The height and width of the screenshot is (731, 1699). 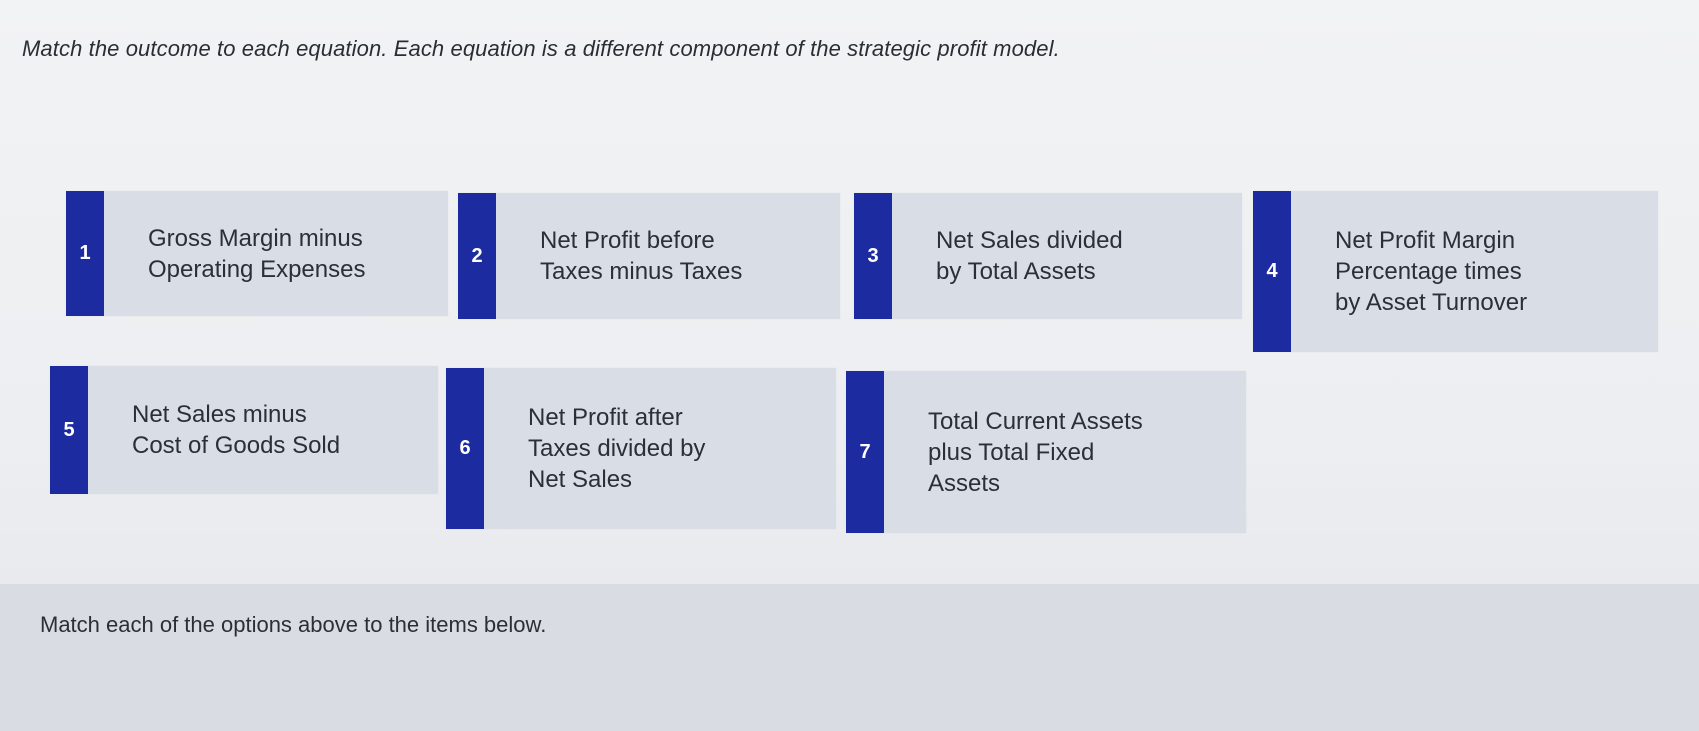 I want to click on draggable-option-3: 3 Net Sales divided by Total Assets, so click(x=1048, y=256).